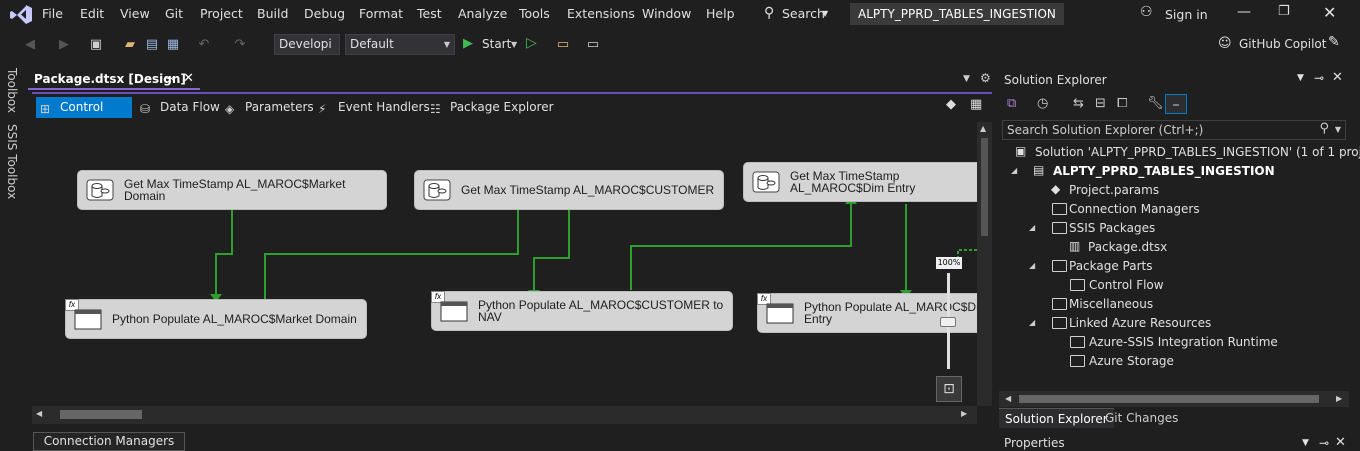  Describe the element at coordinates (174, 13) in the screenshot. I see `menu-git: Git` at that location.